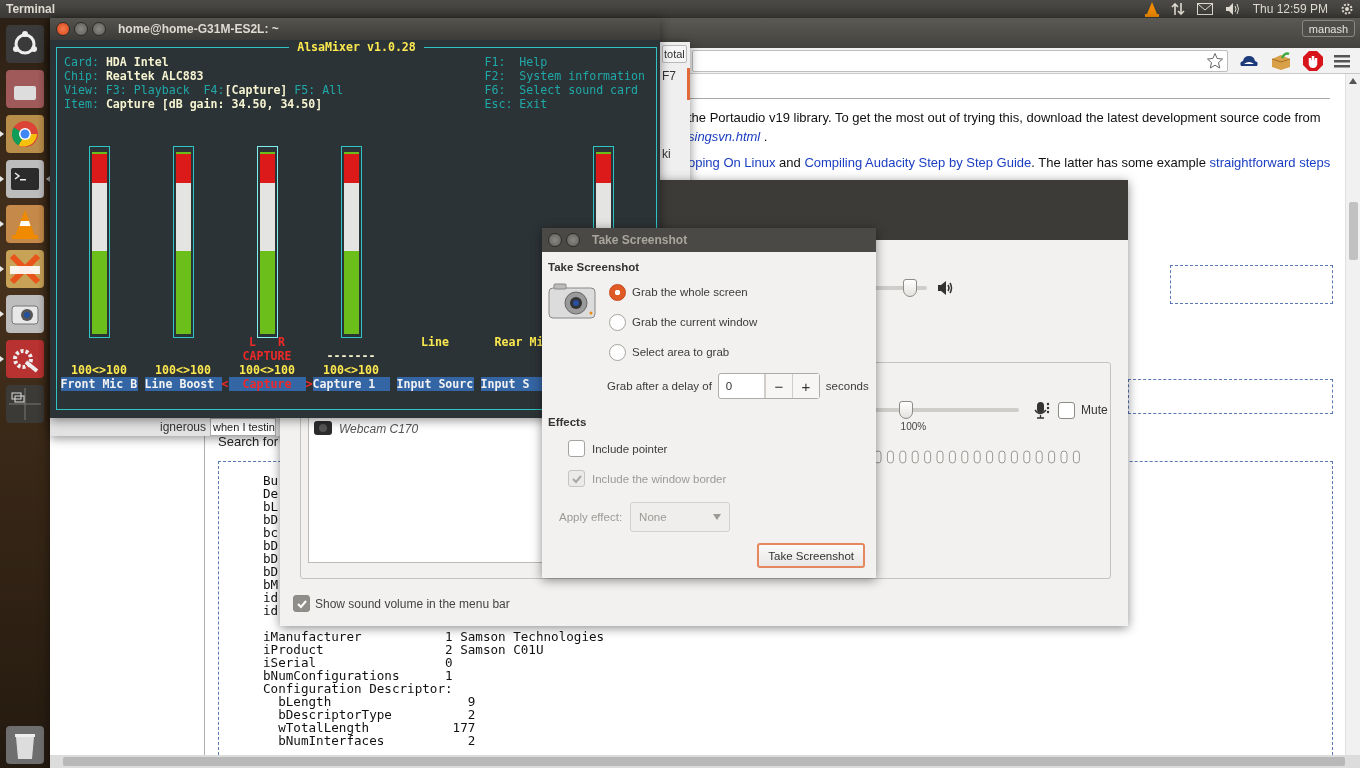 The image size is (1360, 768). Describe the element at coordinates (495, 62) in the screenshot. I see `key-label: F1:` at that location.